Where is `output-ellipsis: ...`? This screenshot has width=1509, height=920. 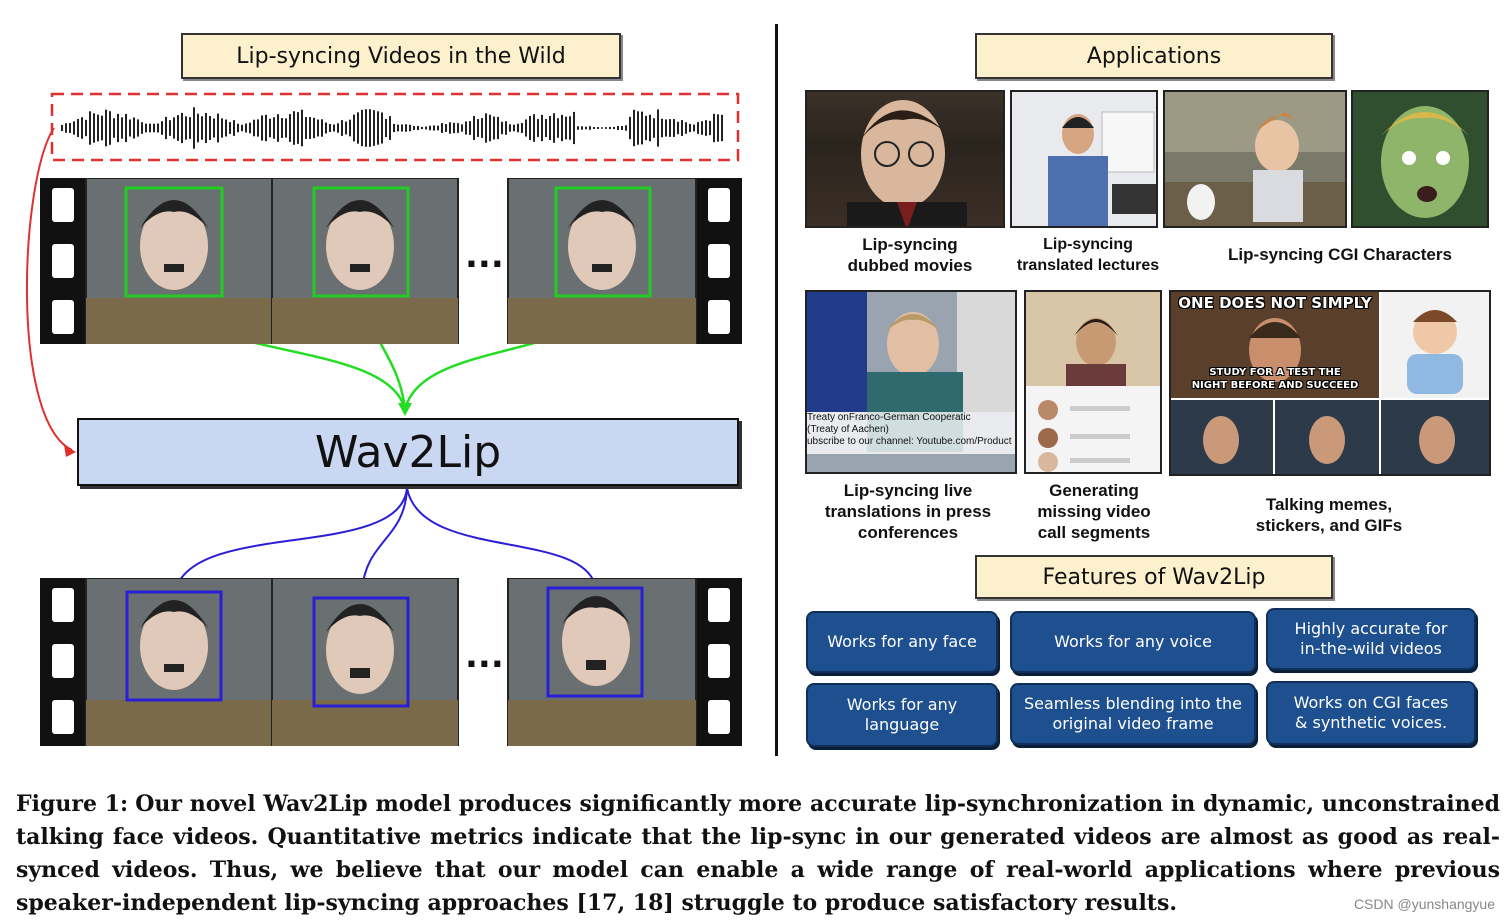
output-ellipsis: ... is located at coordinates (484, 656).